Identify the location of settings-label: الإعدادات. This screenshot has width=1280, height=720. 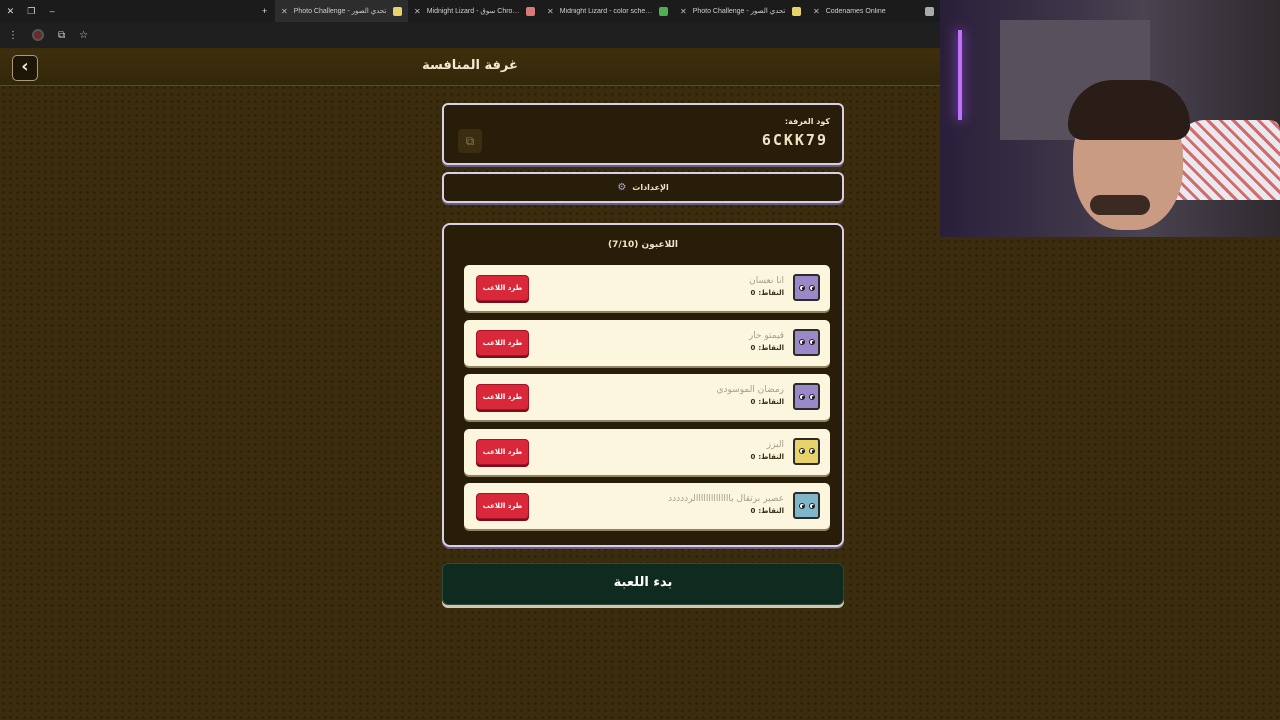
(650, 187).